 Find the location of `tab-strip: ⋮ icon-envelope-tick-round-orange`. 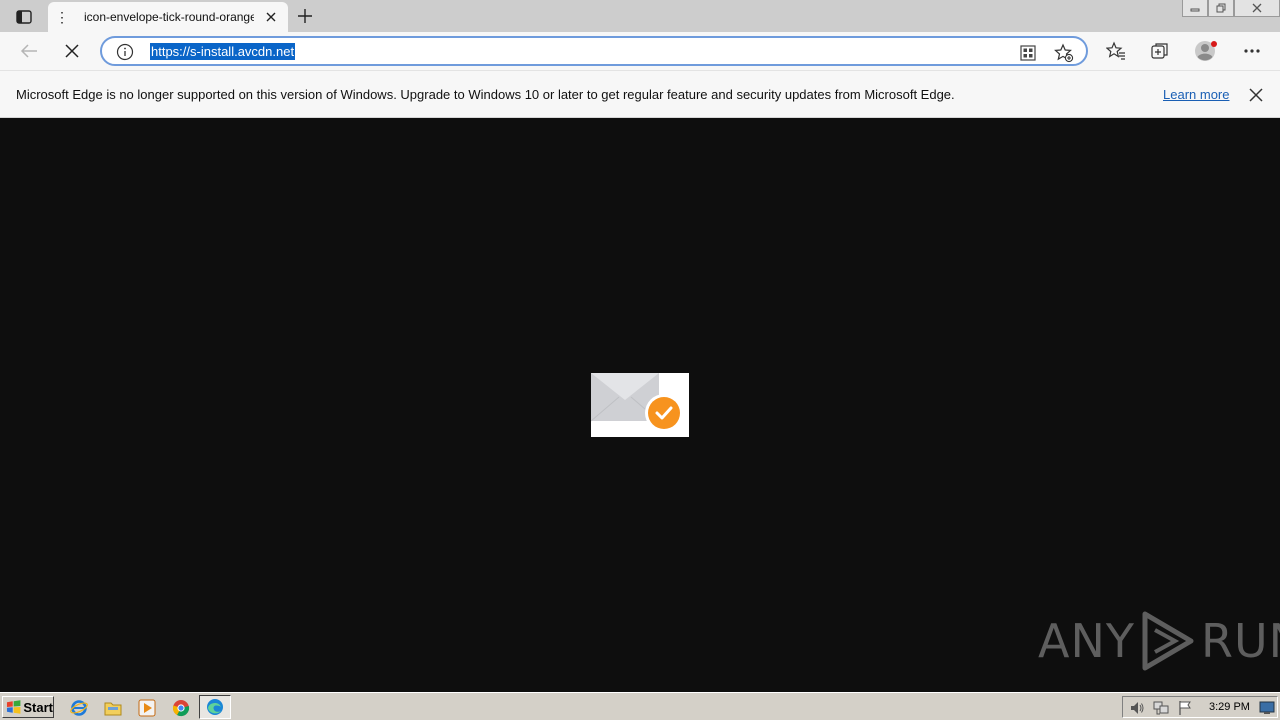

tab-strip: ⋮ icon-envelope-tick-round-orange is located at coordinates (640, 16).